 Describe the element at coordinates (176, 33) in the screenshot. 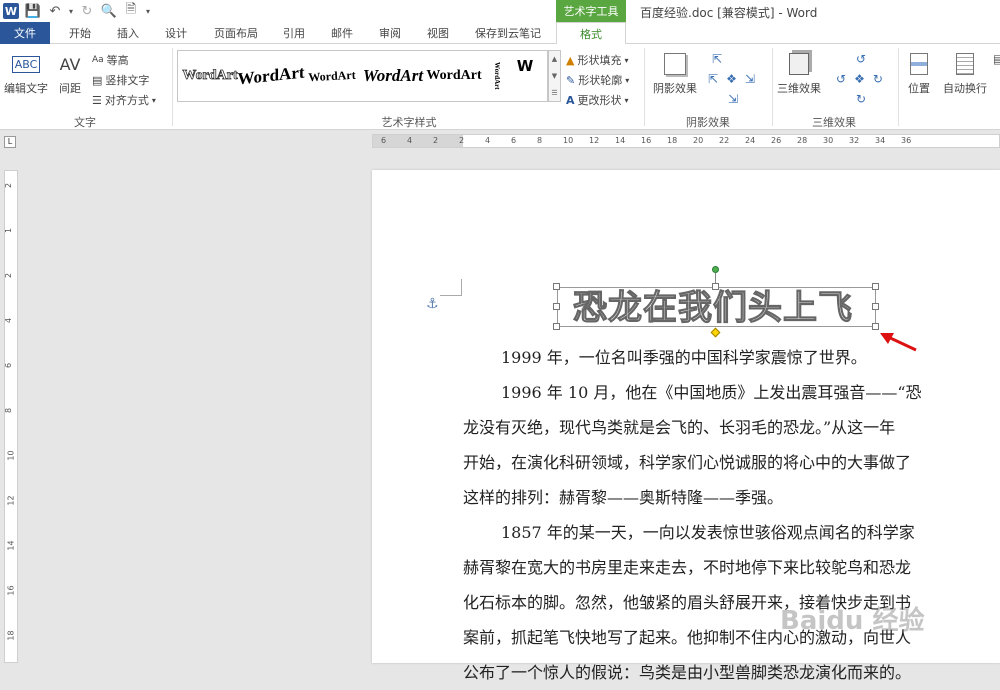

I see `tab-design: 设计` at that location.